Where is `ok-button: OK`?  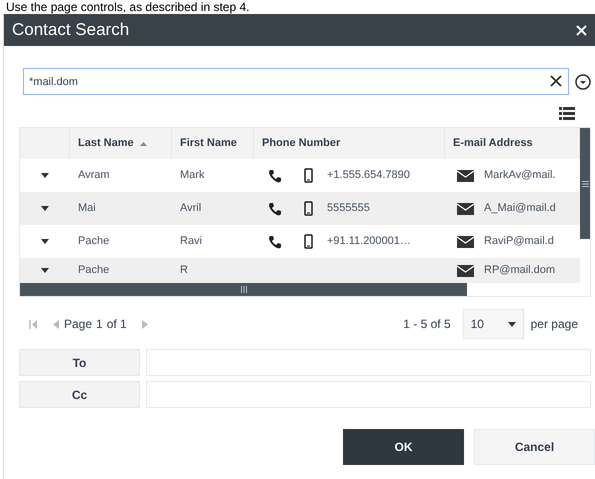
ok-button: OK is located at coordinates (403, 447).